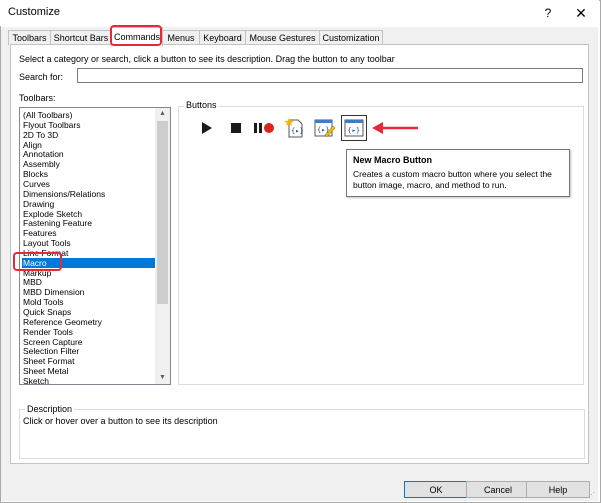 This screenshot has height=503, width=601. What do you see at coordinates (90, 184) in the screenshot?
I see `toolbar-list-item: Curves` at bounding box center [90, 184].